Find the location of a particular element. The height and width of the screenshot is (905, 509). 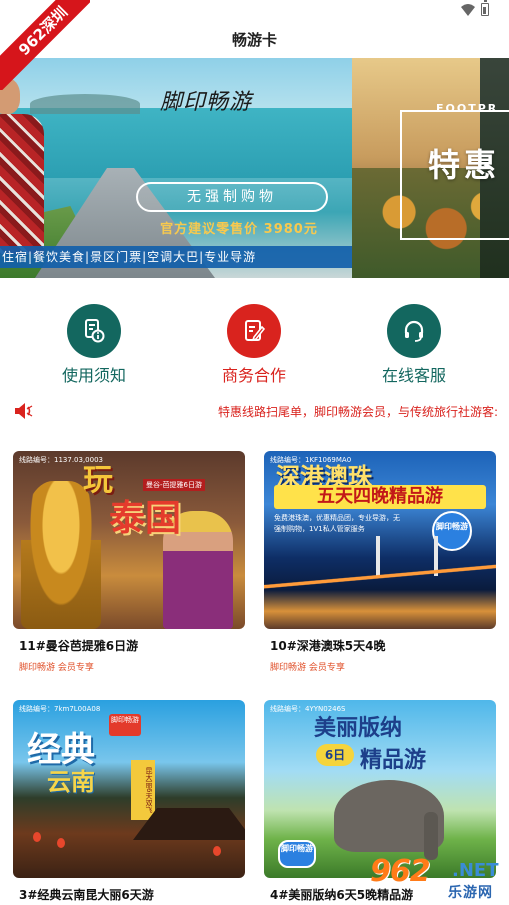

action-customer-service: 在线客服 is located at coordinates (414, 345).